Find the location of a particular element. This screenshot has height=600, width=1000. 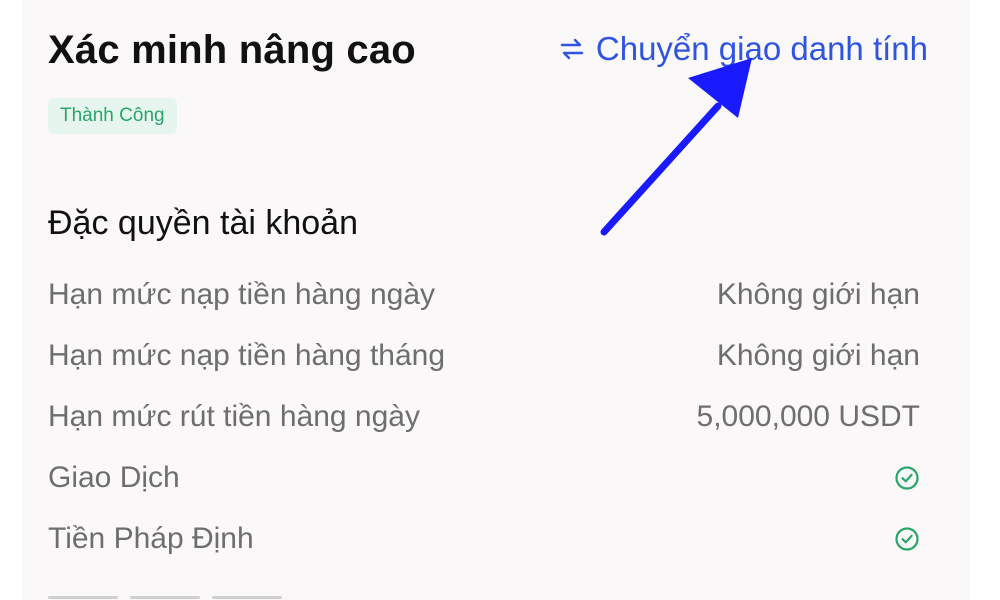

privileges-title: Đặc quyền tài khoản is located at coordinates (203, 223).